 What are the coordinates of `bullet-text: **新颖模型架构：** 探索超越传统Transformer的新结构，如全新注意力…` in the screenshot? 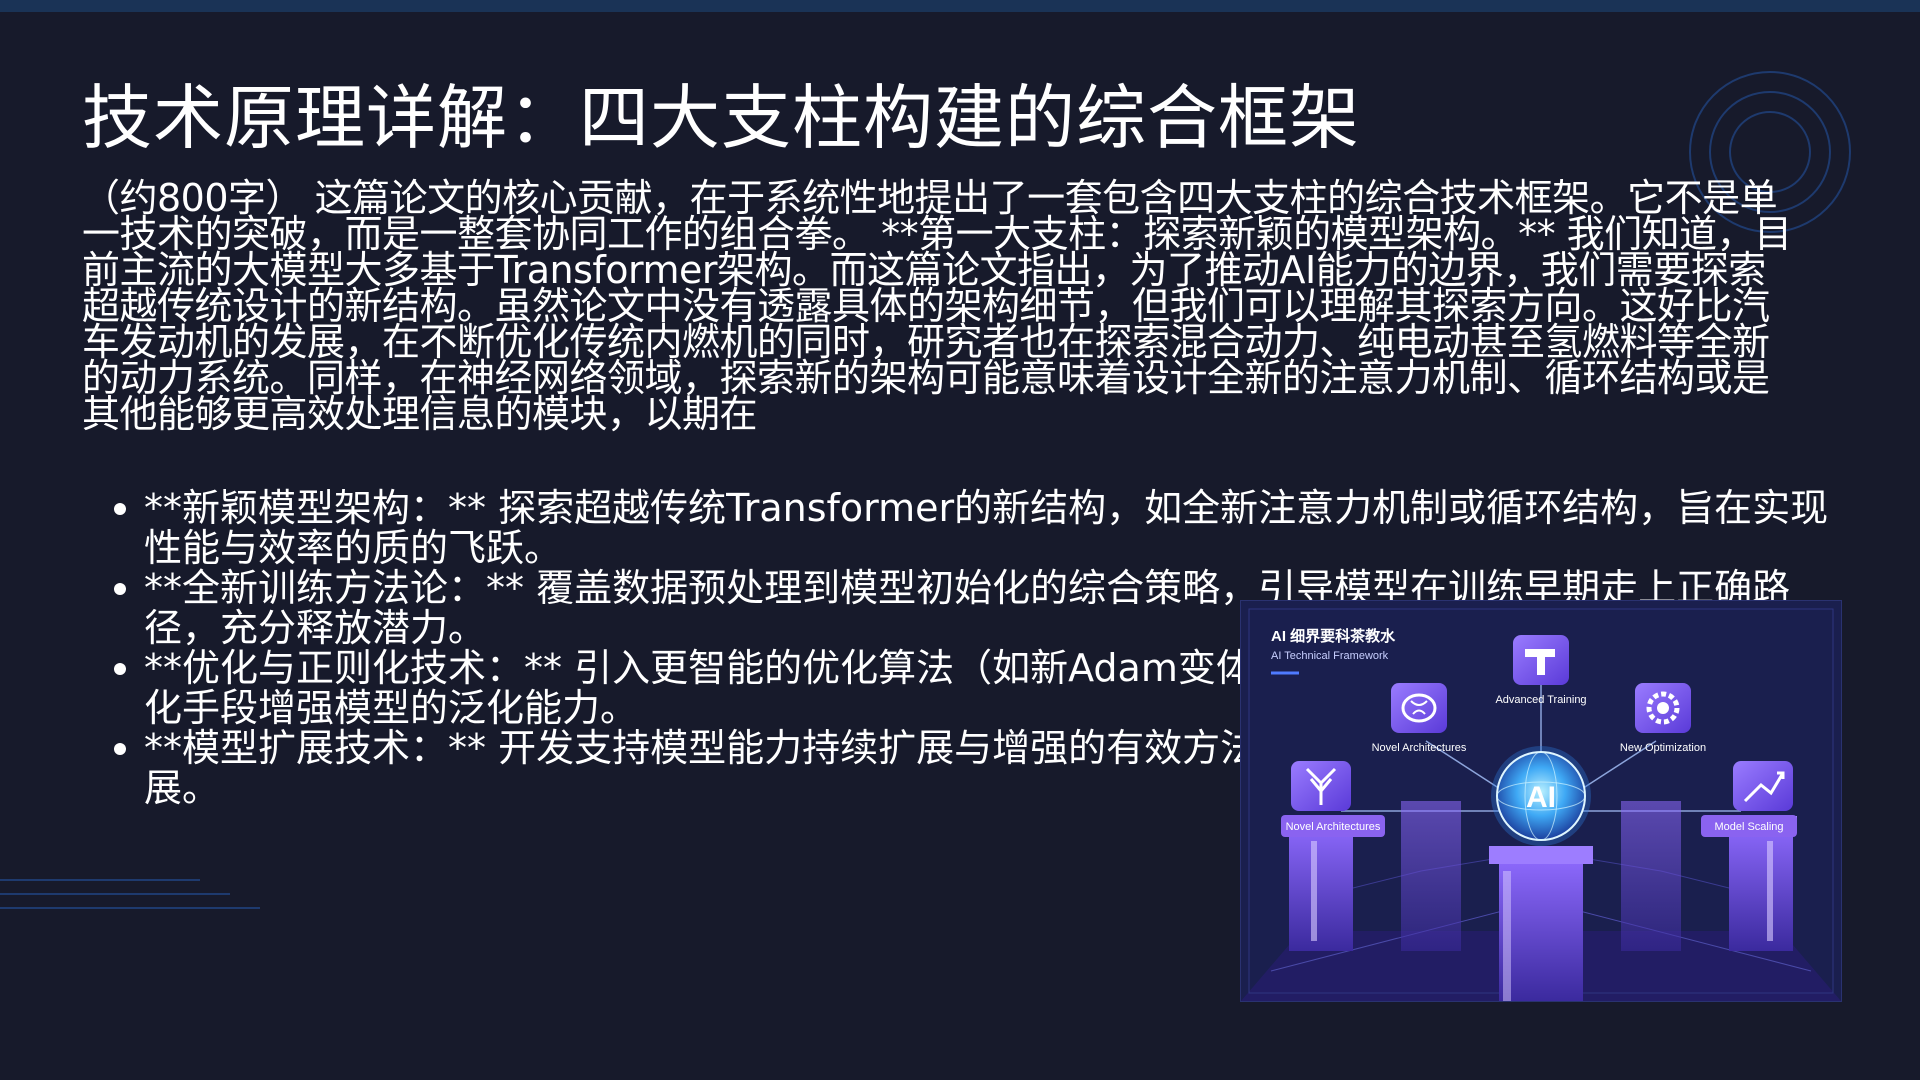 It's located at (986, 528).